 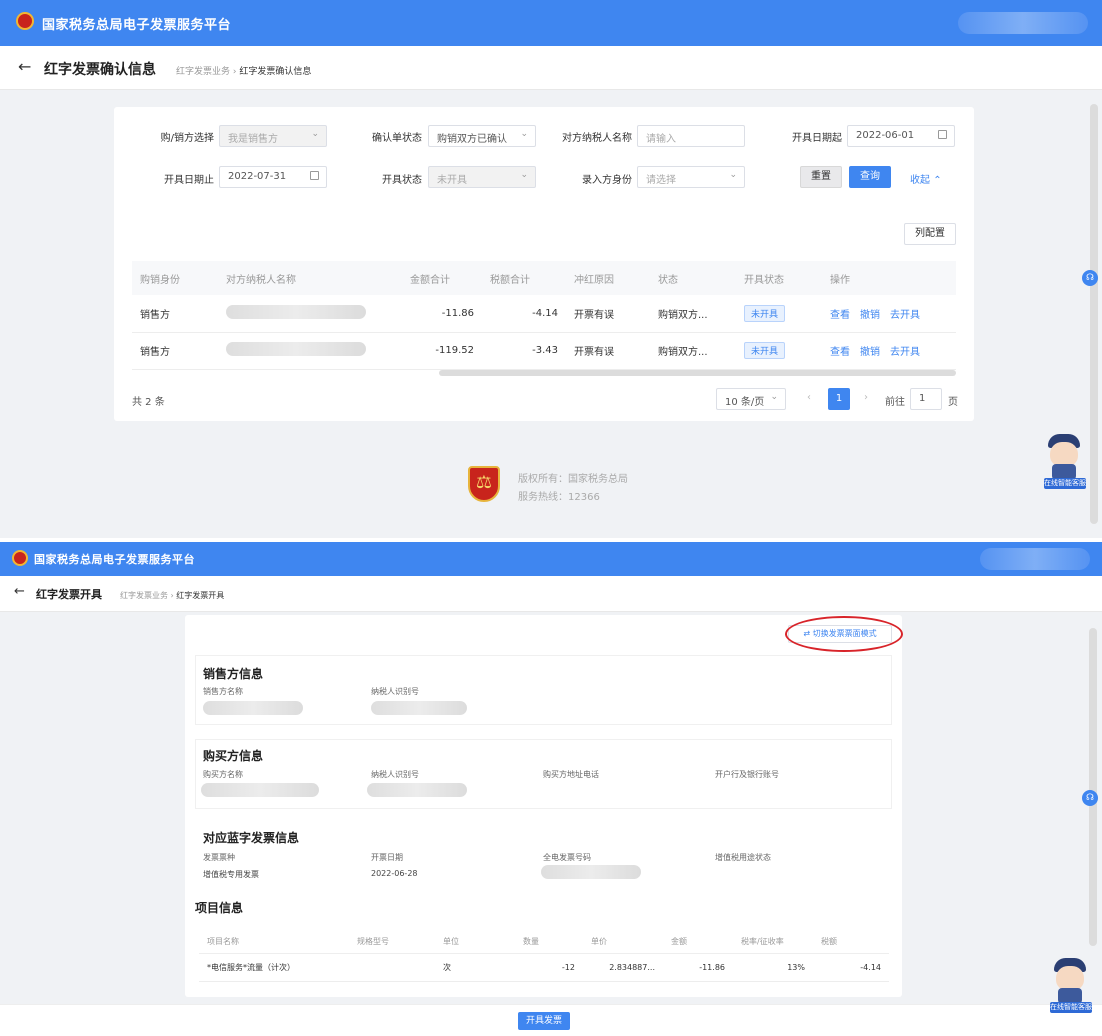 I want to click on seller-name-label: 销售方名称, so click(x=223, y=691).